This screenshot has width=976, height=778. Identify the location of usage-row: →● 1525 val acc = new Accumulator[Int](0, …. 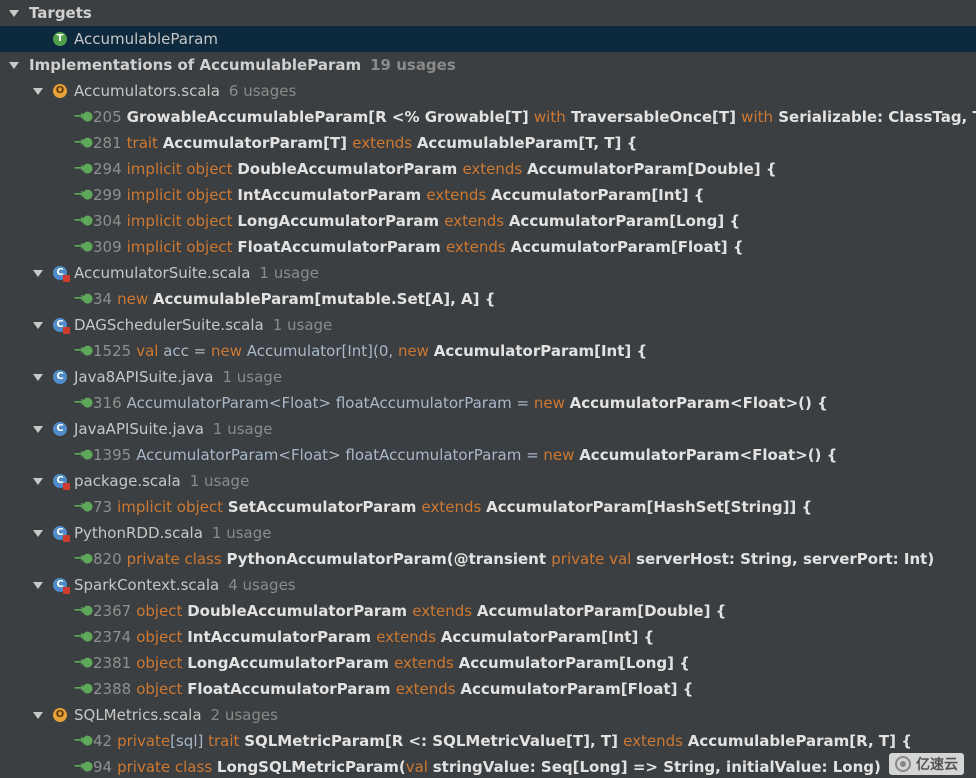
(488, 351).